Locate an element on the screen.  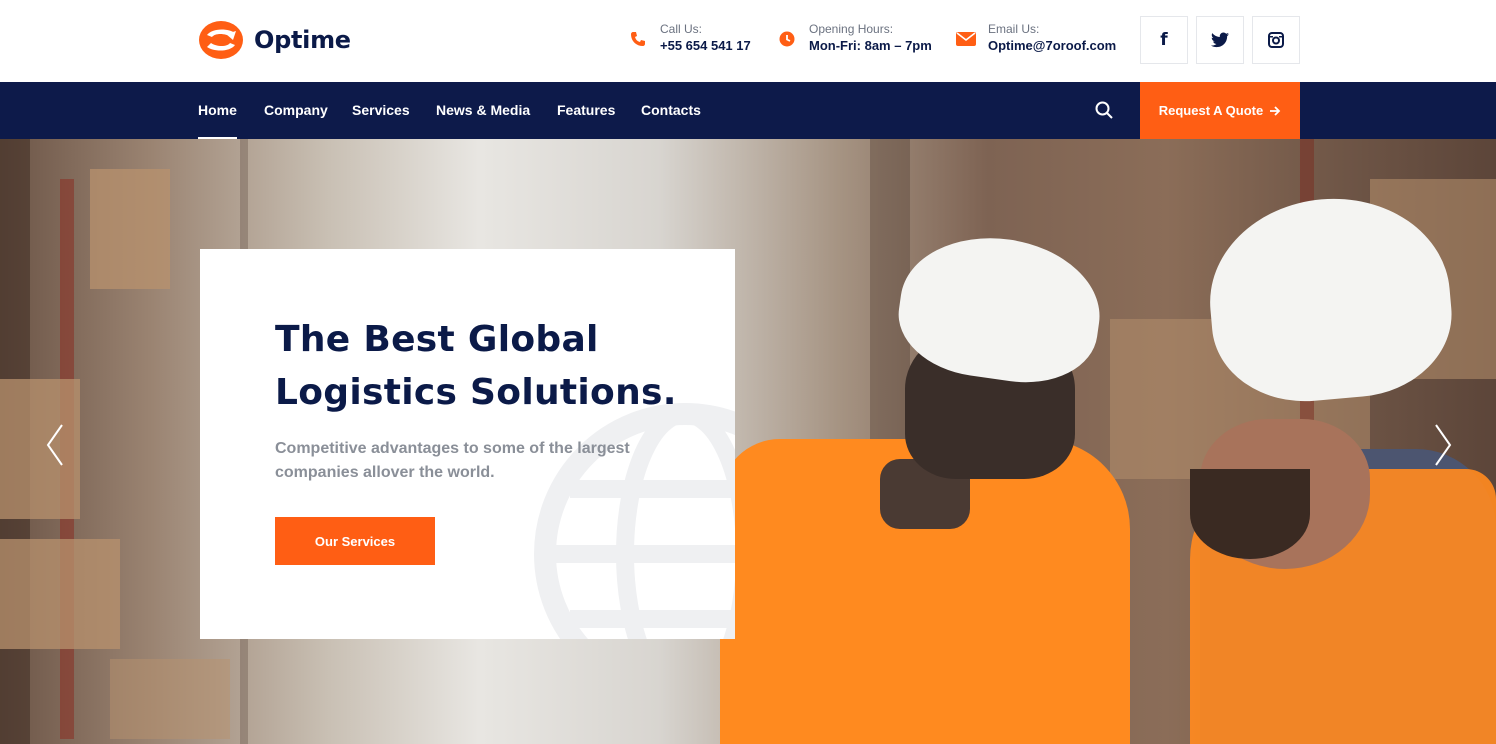
instagram-link is located at coordinates (1276, 40).